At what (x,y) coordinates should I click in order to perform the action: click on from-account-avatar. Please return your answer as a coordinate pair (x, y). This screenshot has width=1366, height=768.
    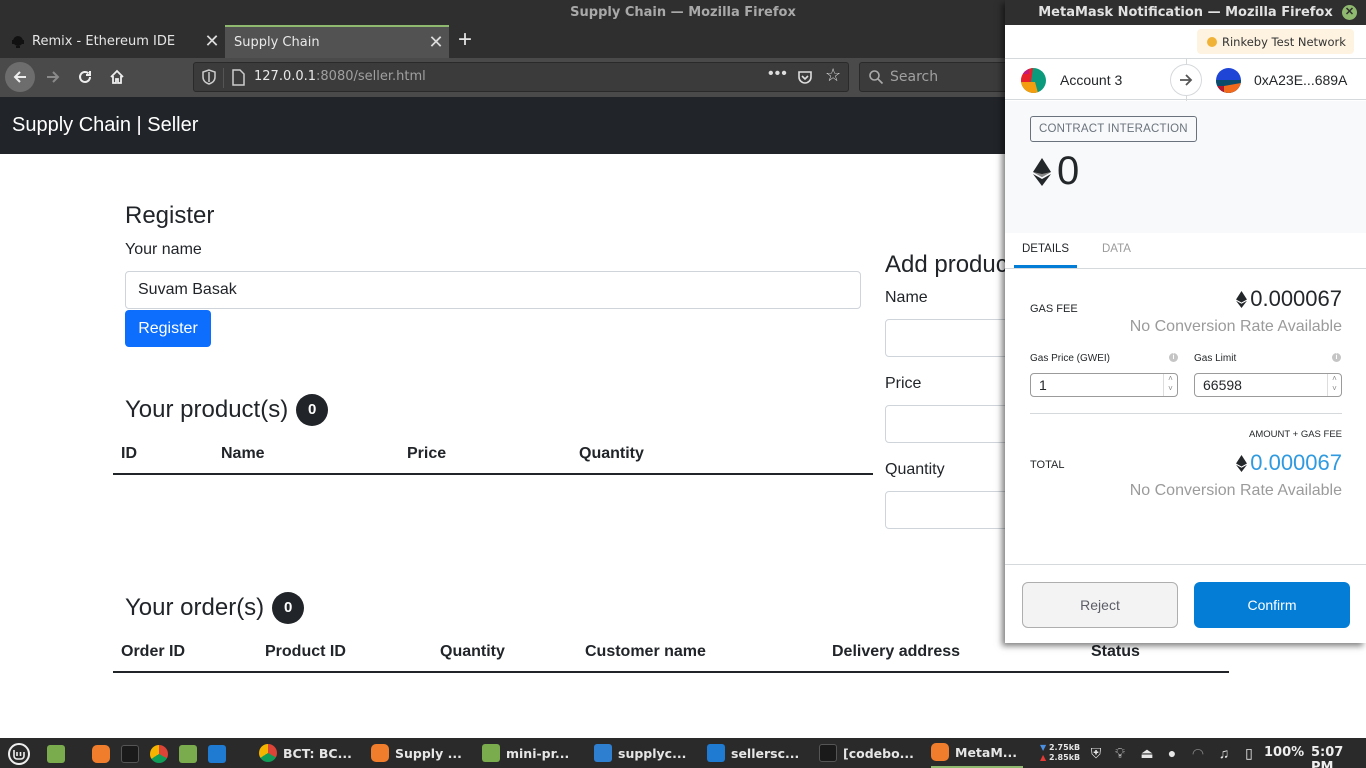
    Looking at the image, I should click on (1033, 80).